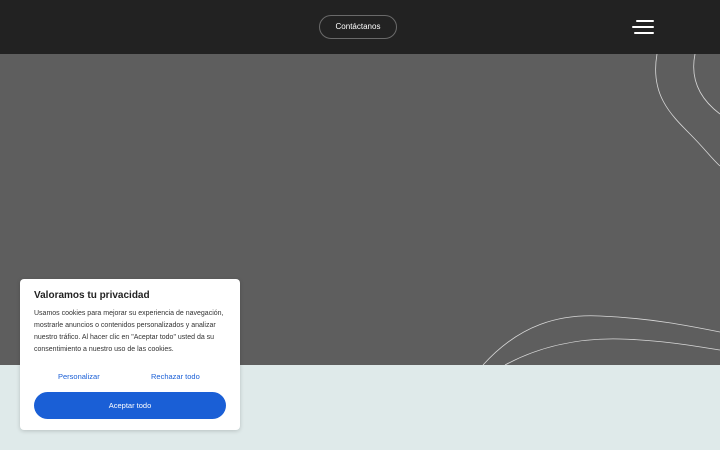 This screenshot has width=720, height=450. I want to click on contact-button: Contáctanos, so click(358, 27).